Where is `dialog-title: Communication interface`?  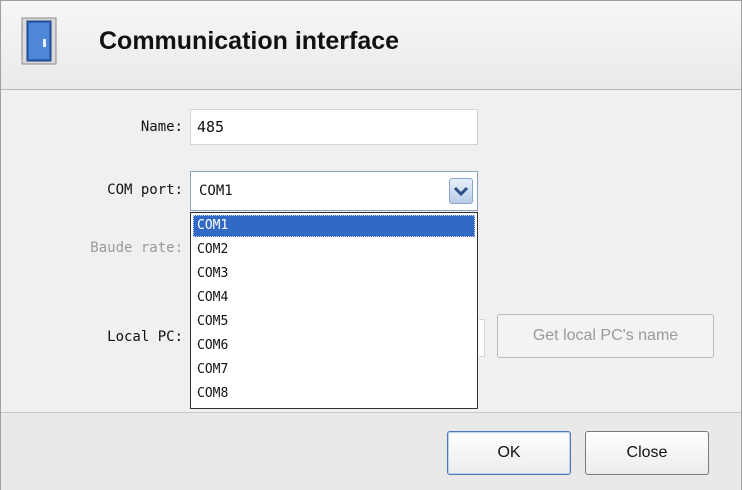 dialog-title: Communication interface is located at coordinates (249, 41).